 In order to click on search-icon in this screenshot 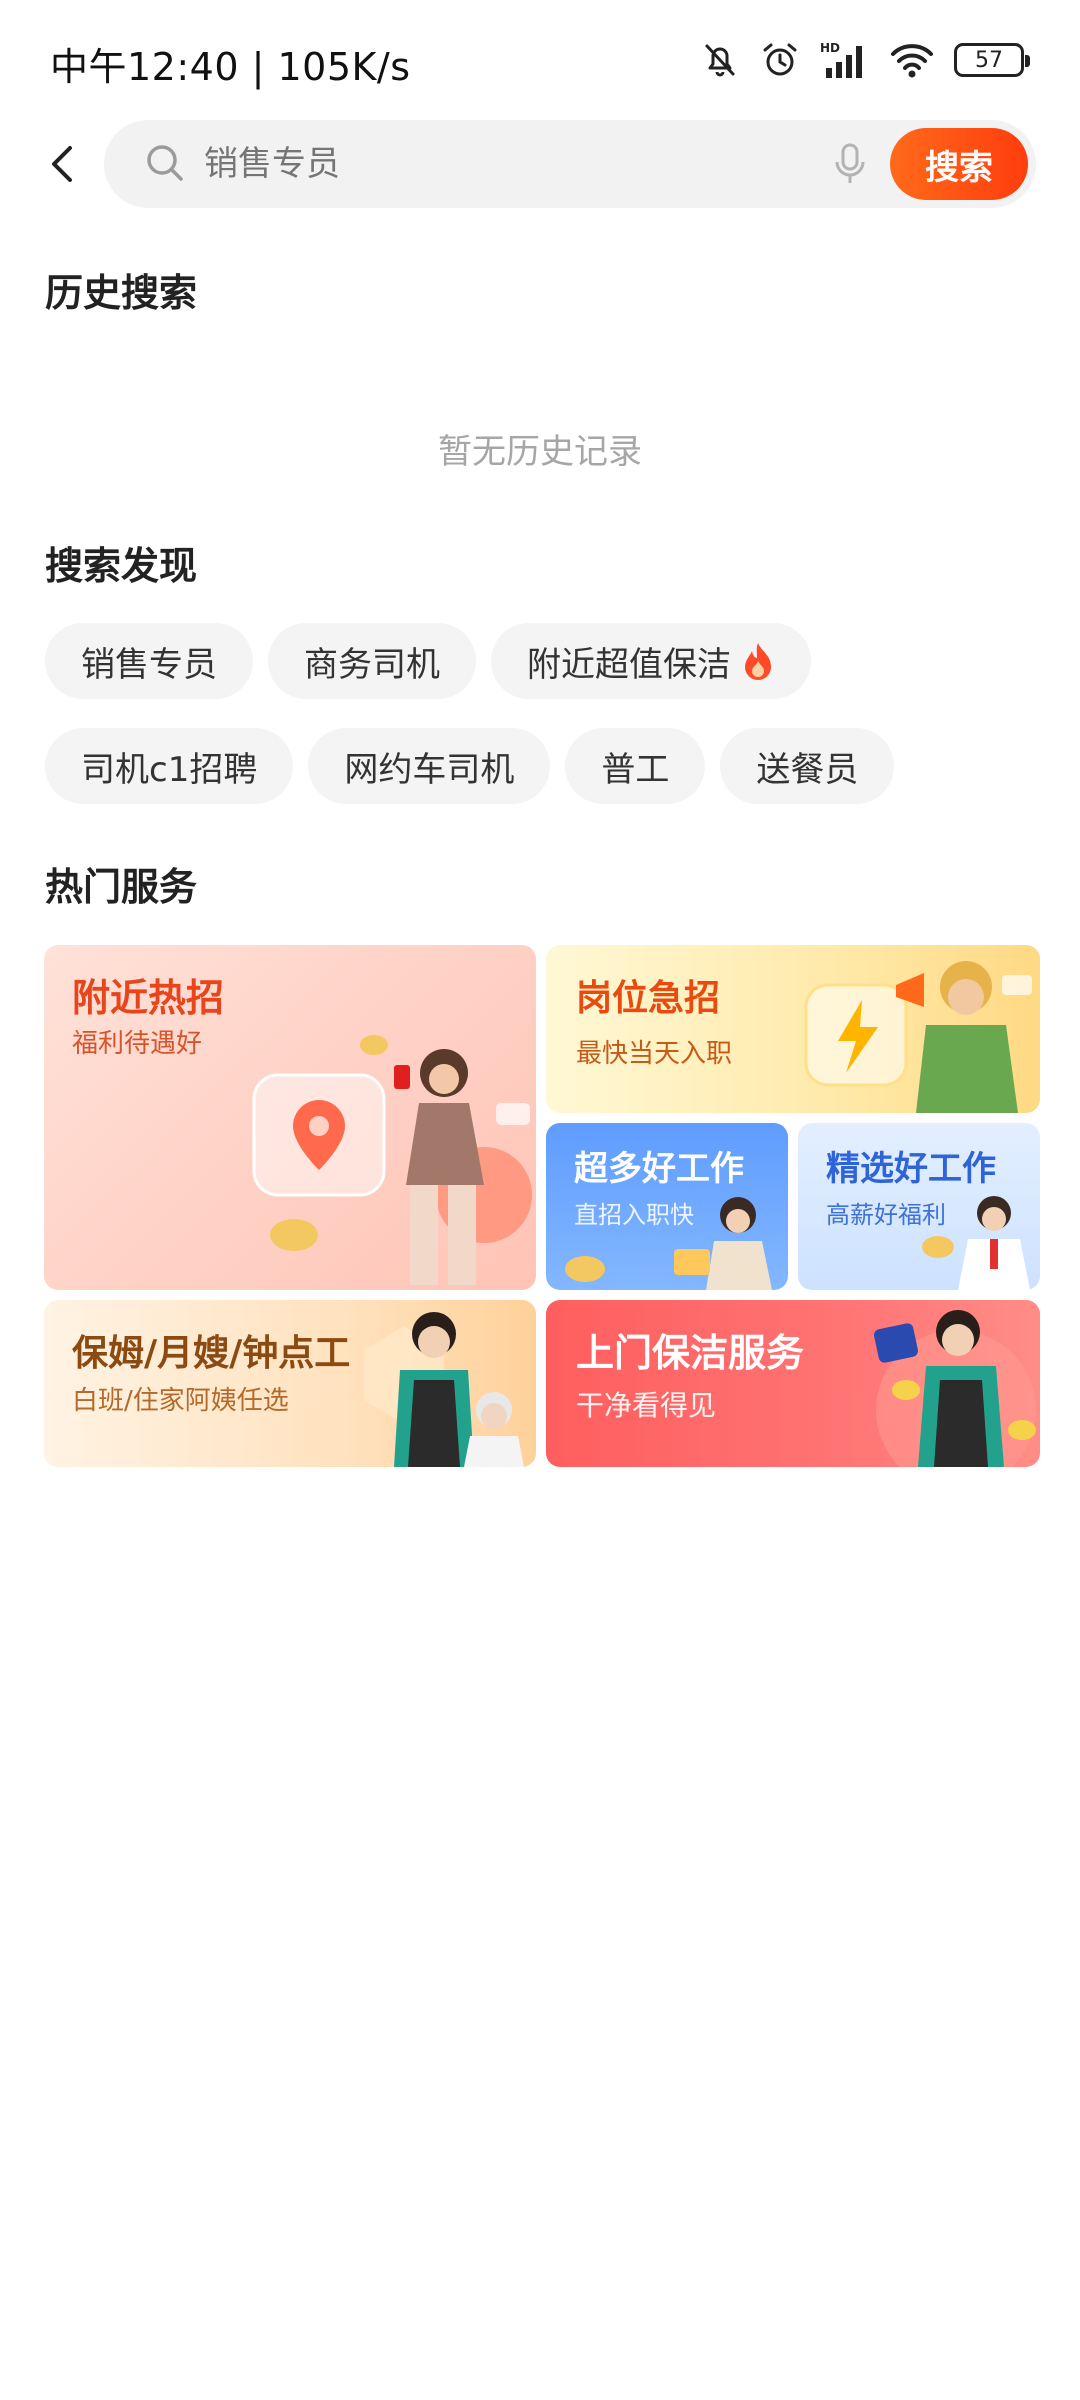, I will do `click(165, 163)`.